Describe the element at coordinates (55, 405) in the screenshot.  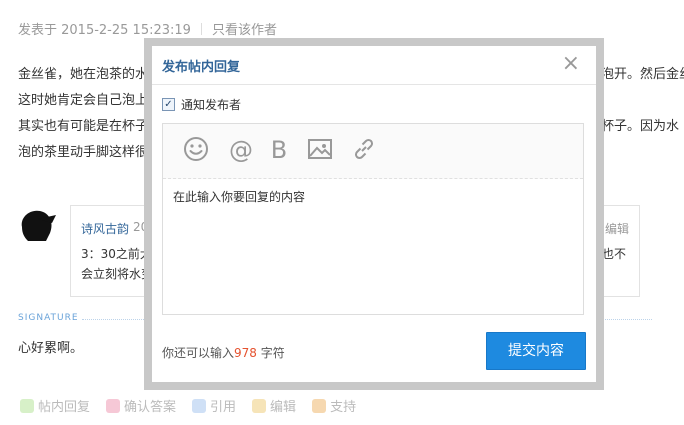
I see `action-reply: 帖内回复` at that location.